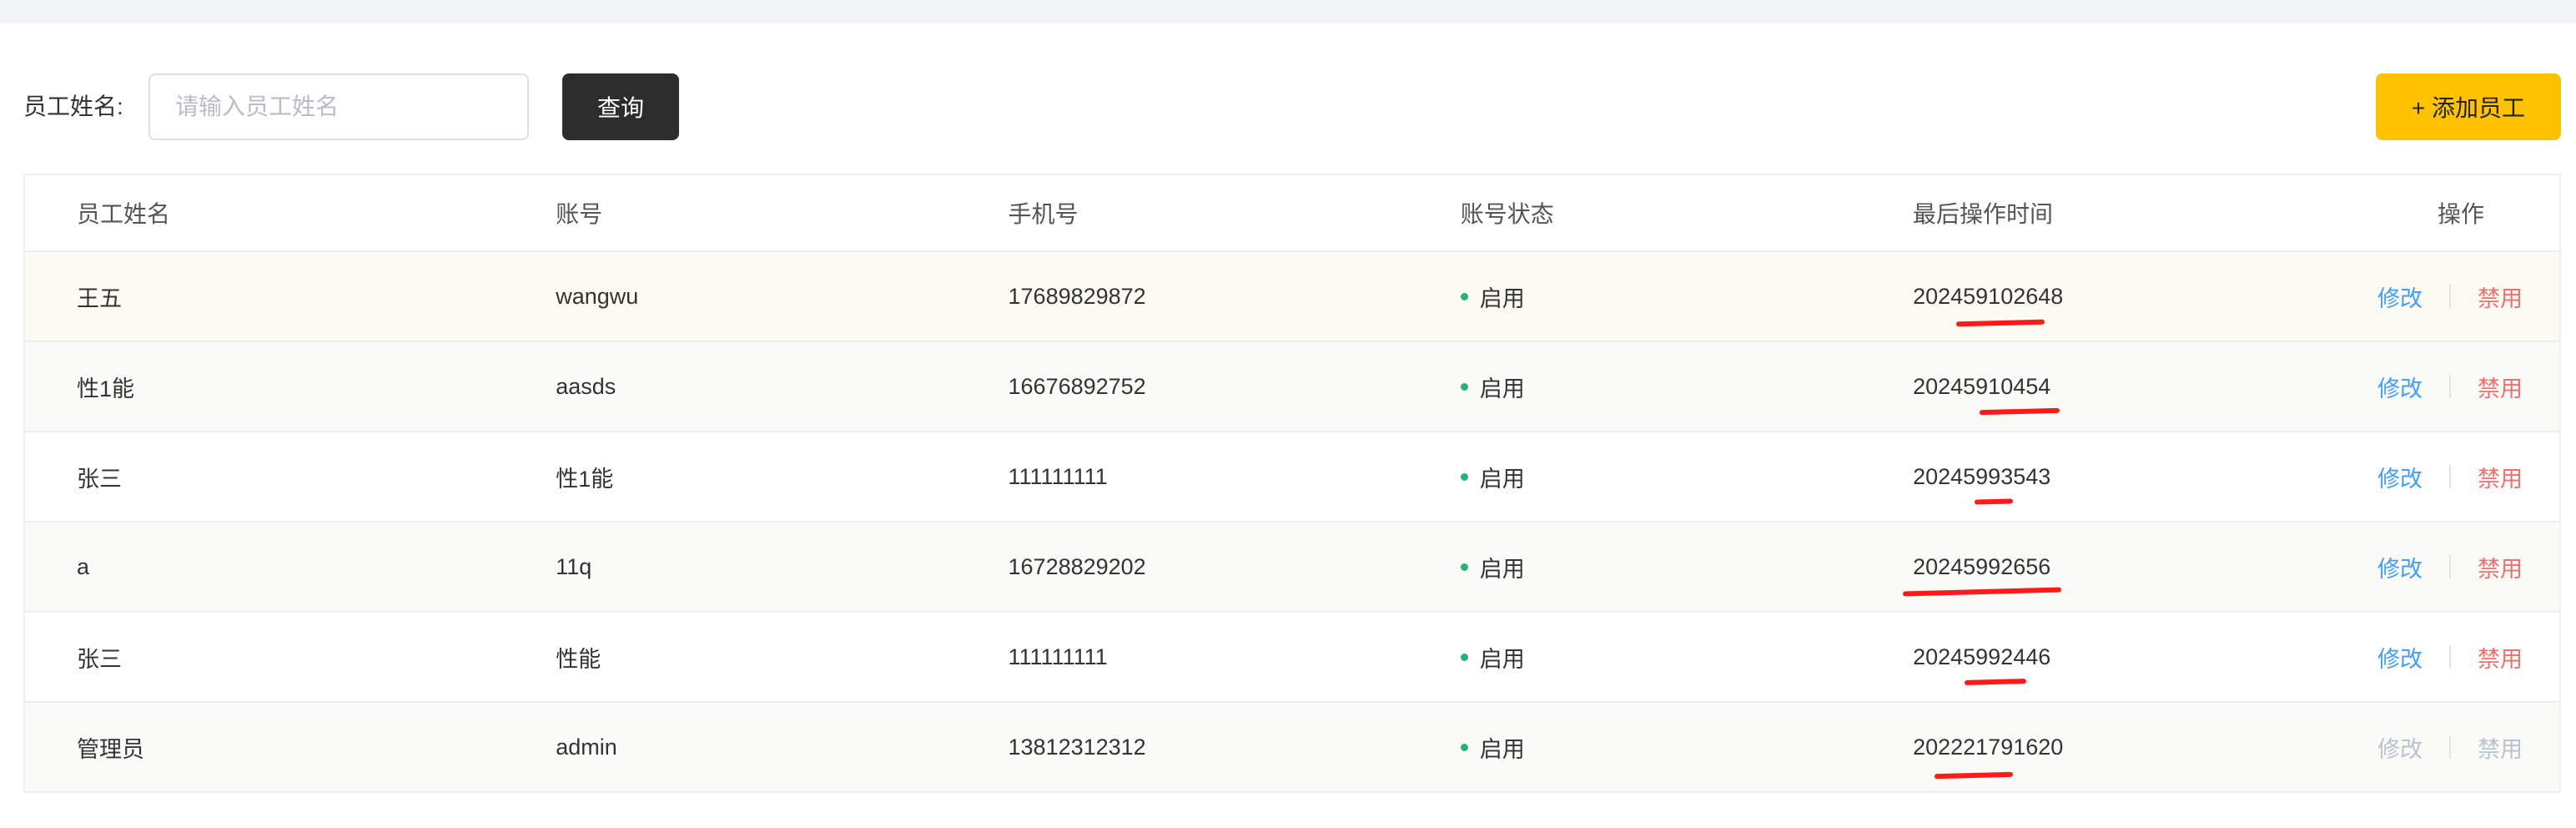  Describe the element at coordinates (1988, 747) in the screenshot. I see `time-text: 202221791620` at that location.